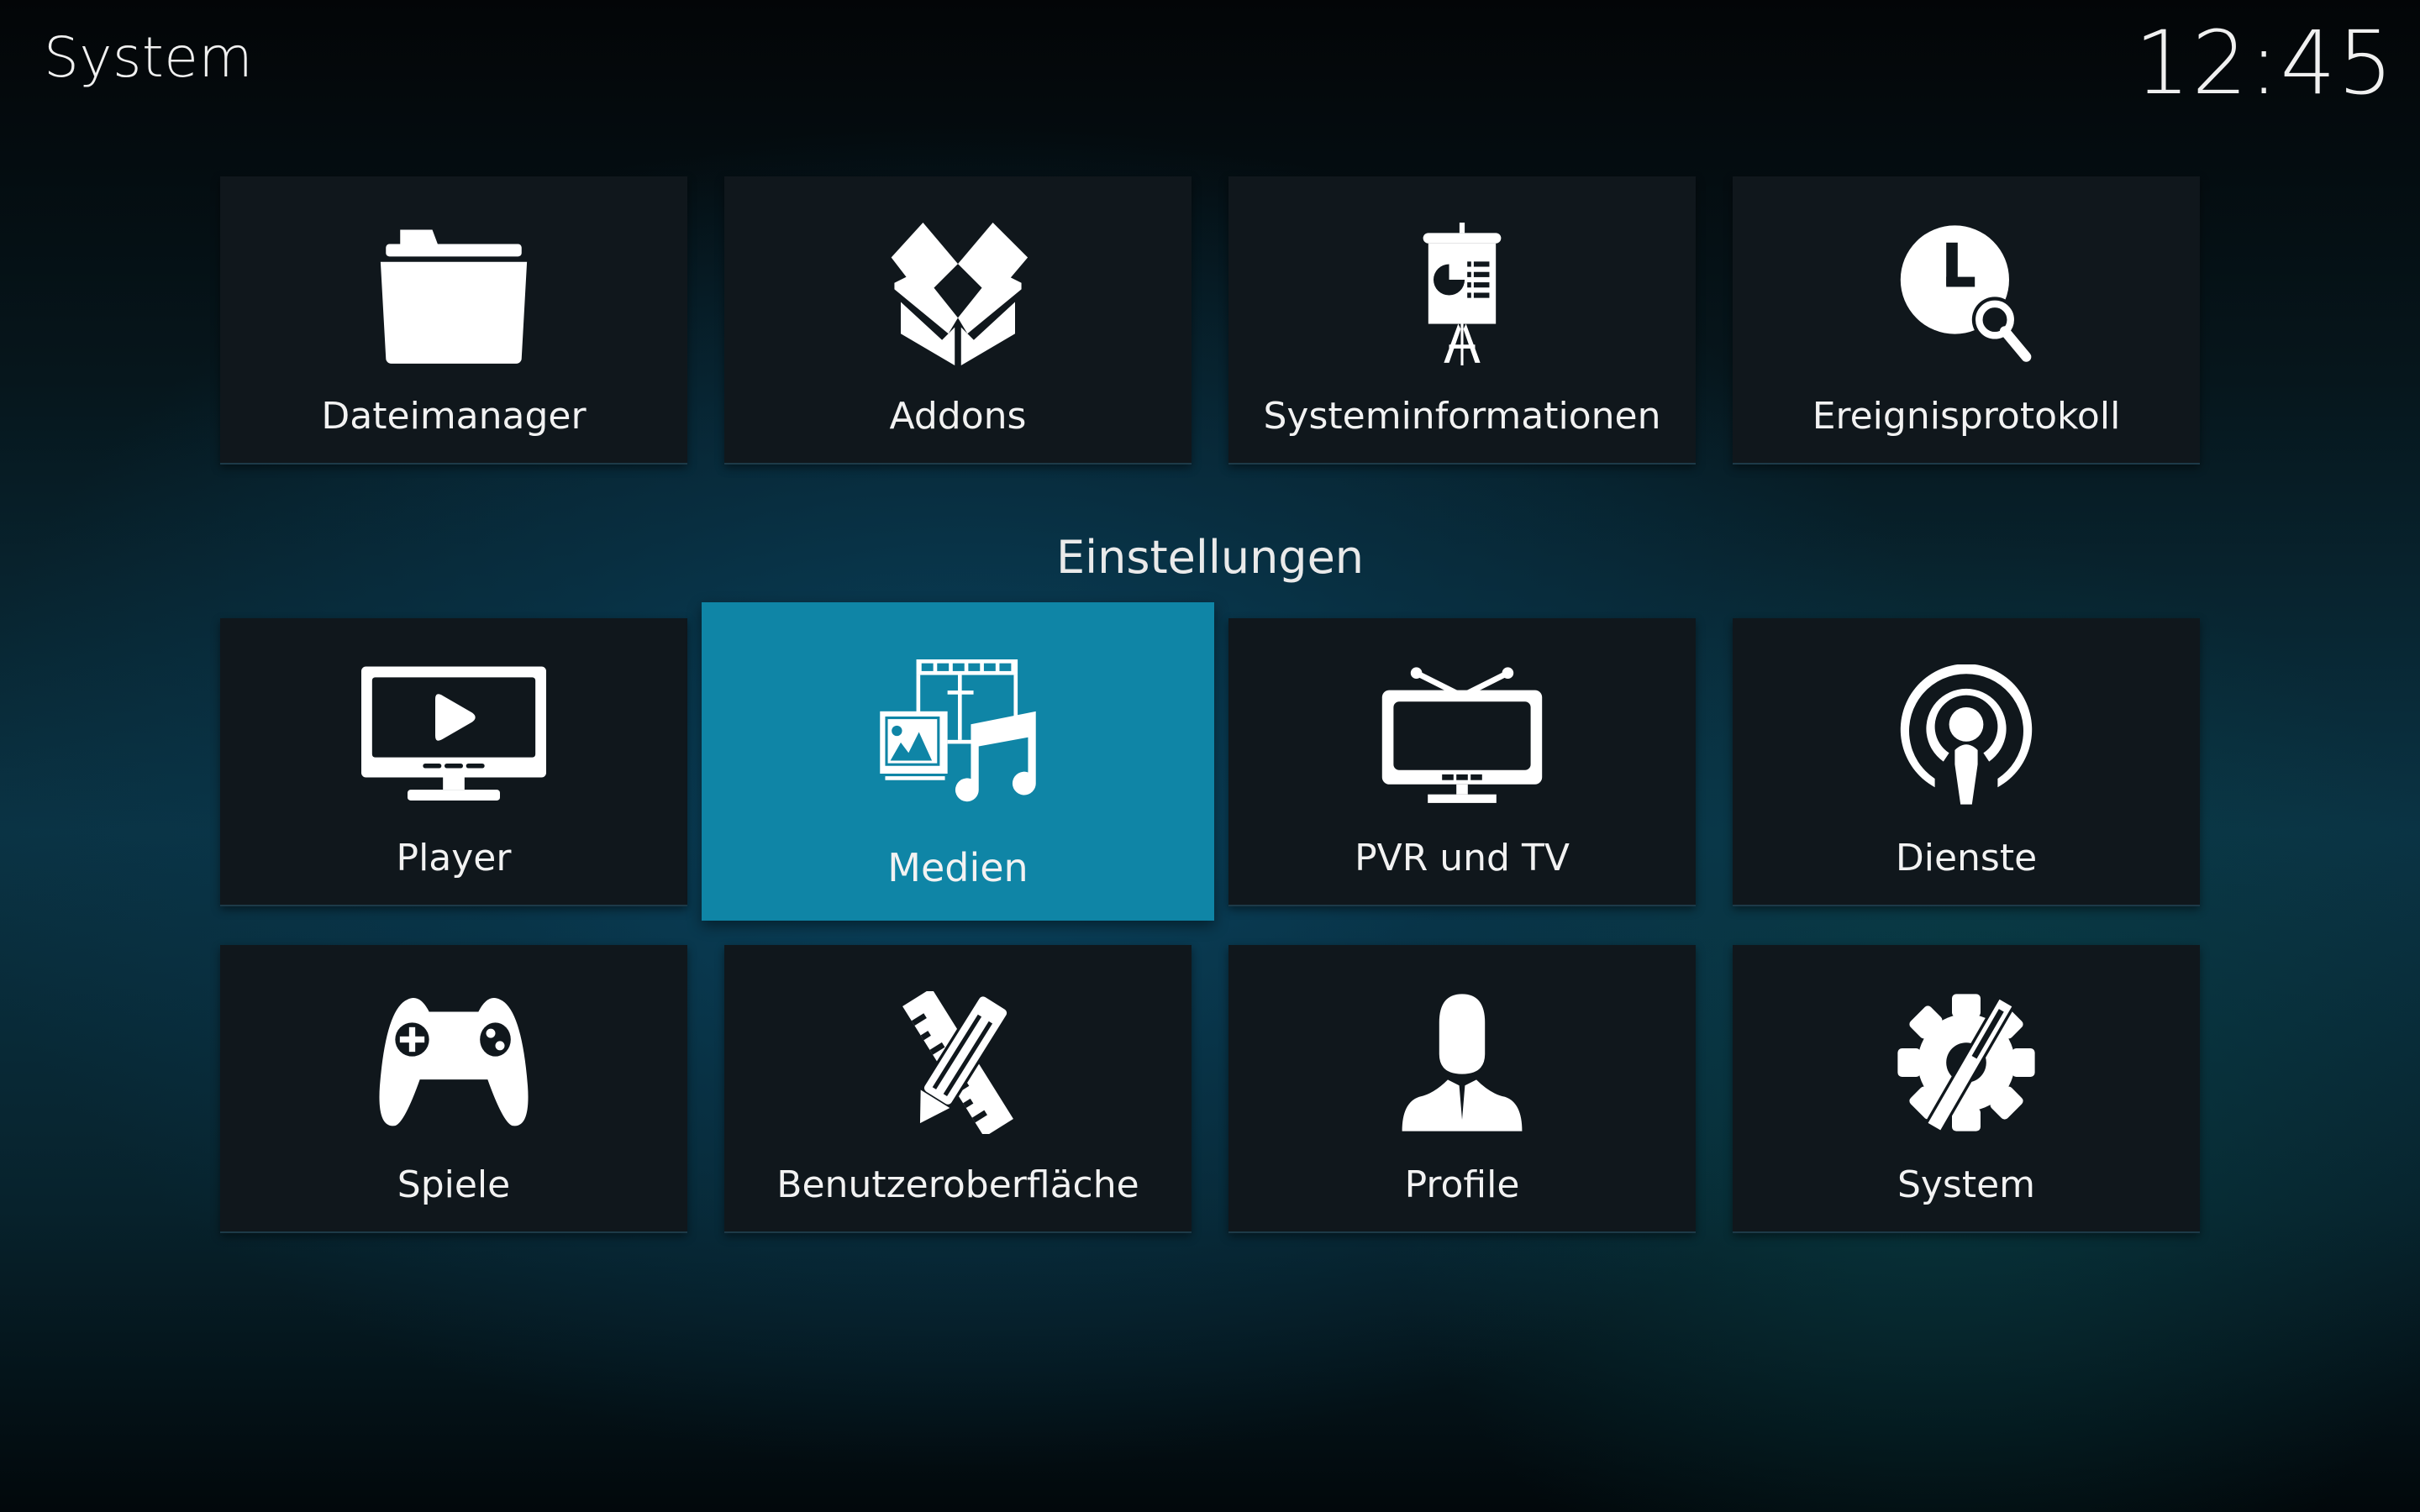 Image resolution: width=2420 pixels, height=1512 pixels. I want to click on podcast-broadcast-icon, so click(1967, 735).